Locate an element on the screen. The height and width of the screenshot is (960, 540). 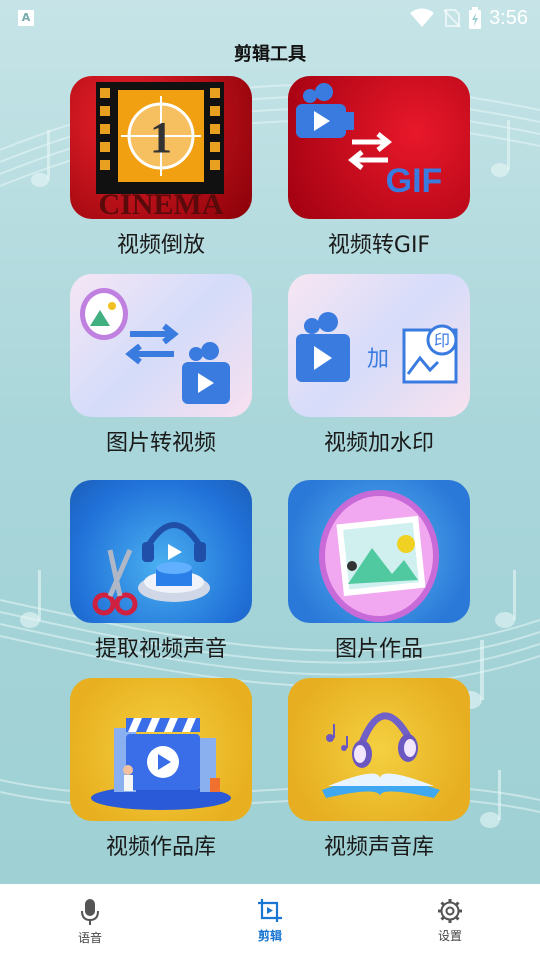
tool-video-reverse: 1 CINEMA 视频倒放 is located at coordinates (161, 167).